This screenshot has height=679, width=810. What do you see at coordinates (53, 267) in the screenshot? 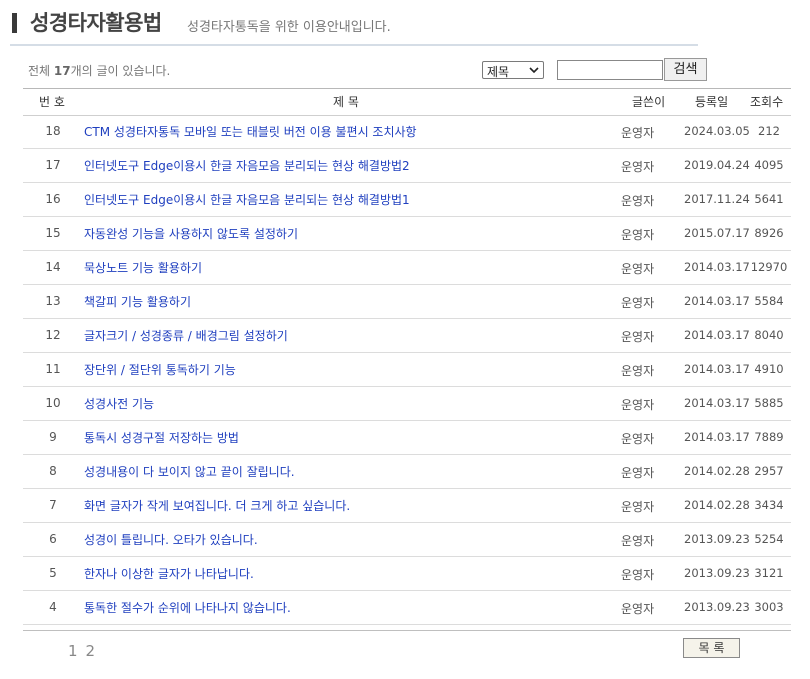
I see `post-number: 14` at bounding box center [53, 267].